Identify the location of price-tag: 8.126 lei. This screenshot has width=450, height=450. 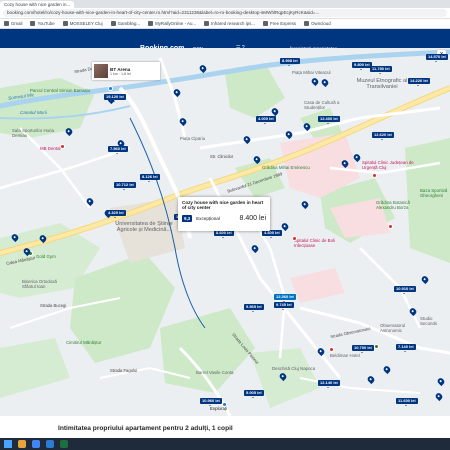
(150, 178).